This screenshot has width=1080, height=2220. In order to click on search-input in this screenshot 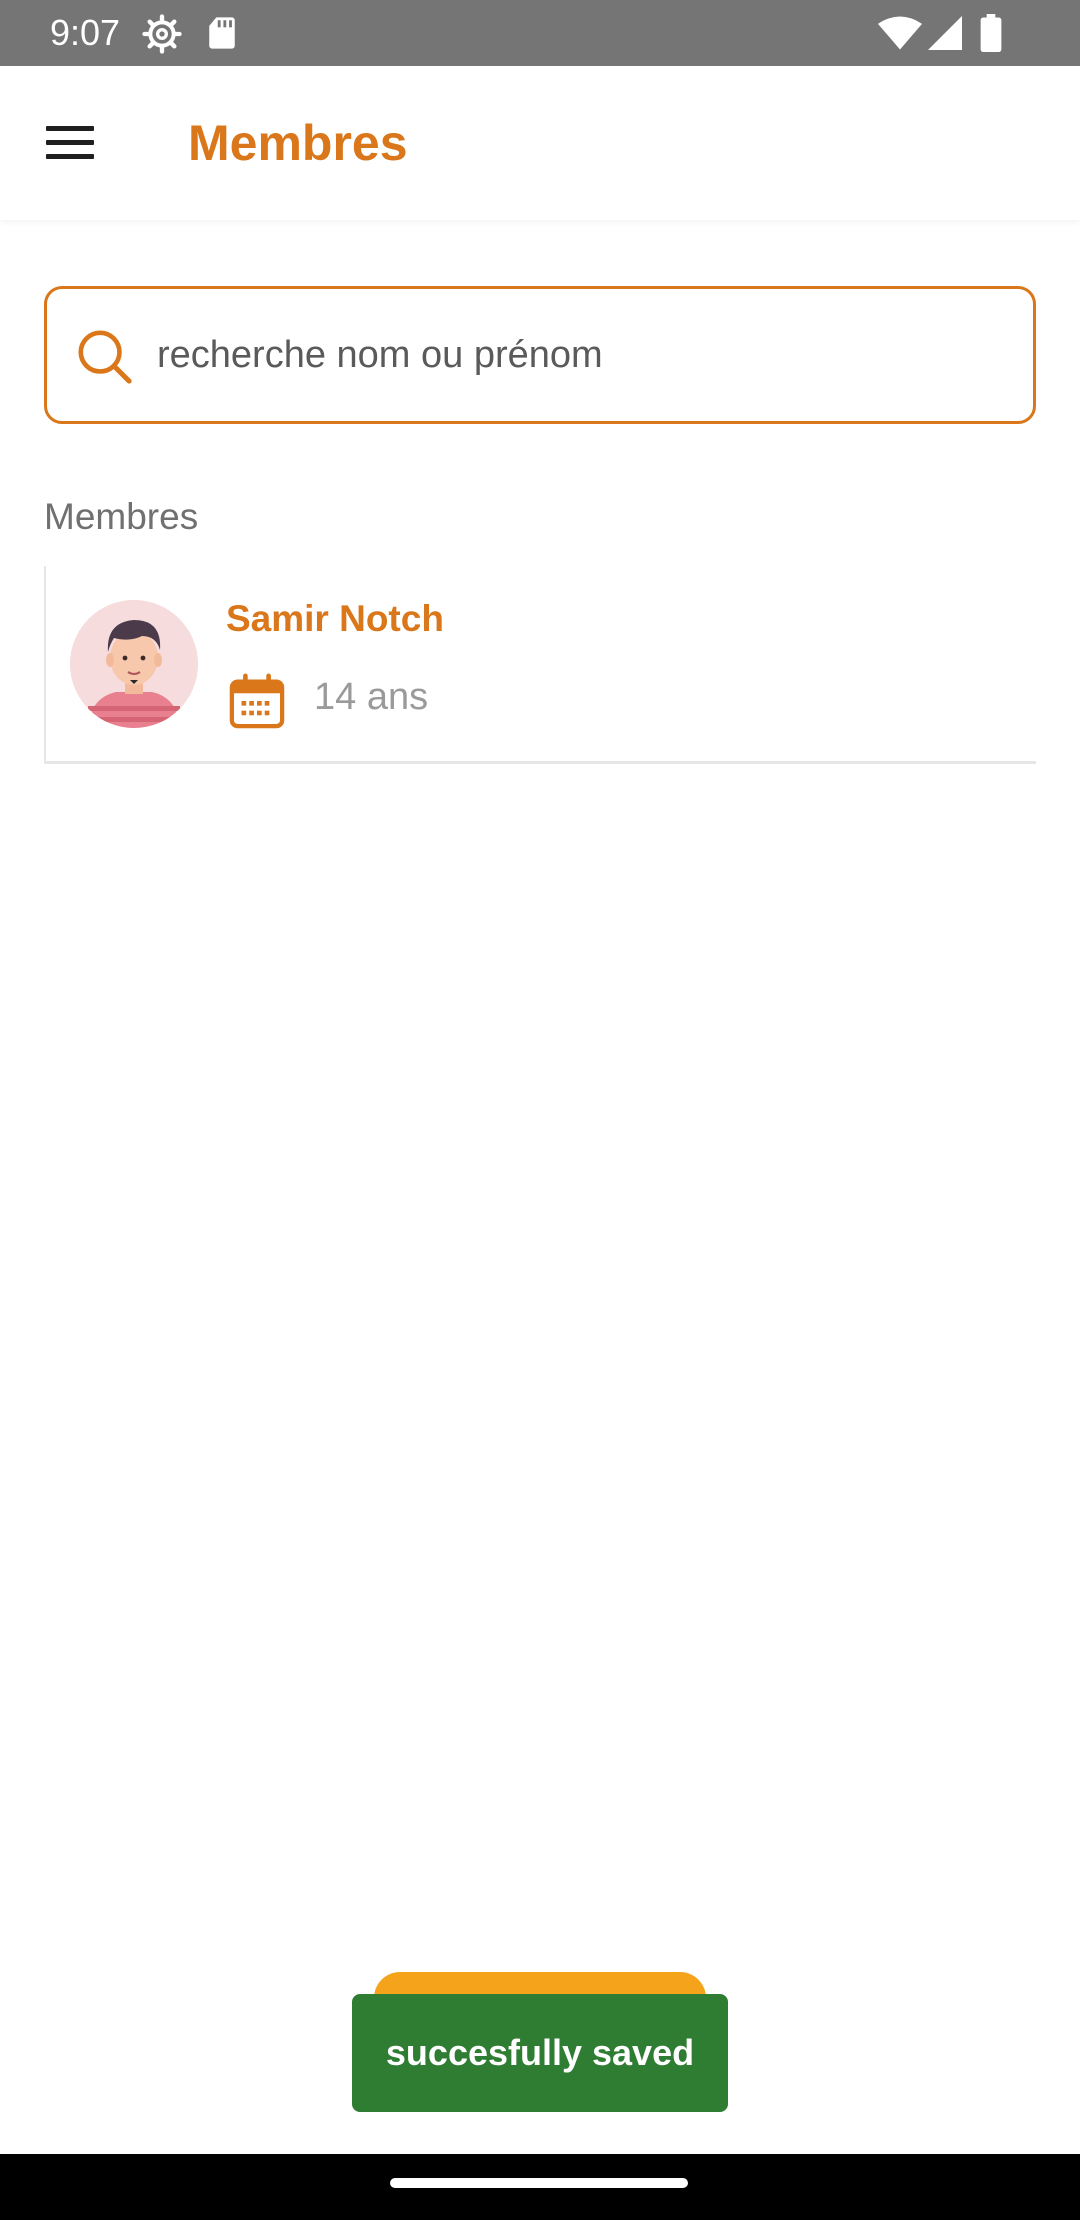, I will do `click(577, 355)`.